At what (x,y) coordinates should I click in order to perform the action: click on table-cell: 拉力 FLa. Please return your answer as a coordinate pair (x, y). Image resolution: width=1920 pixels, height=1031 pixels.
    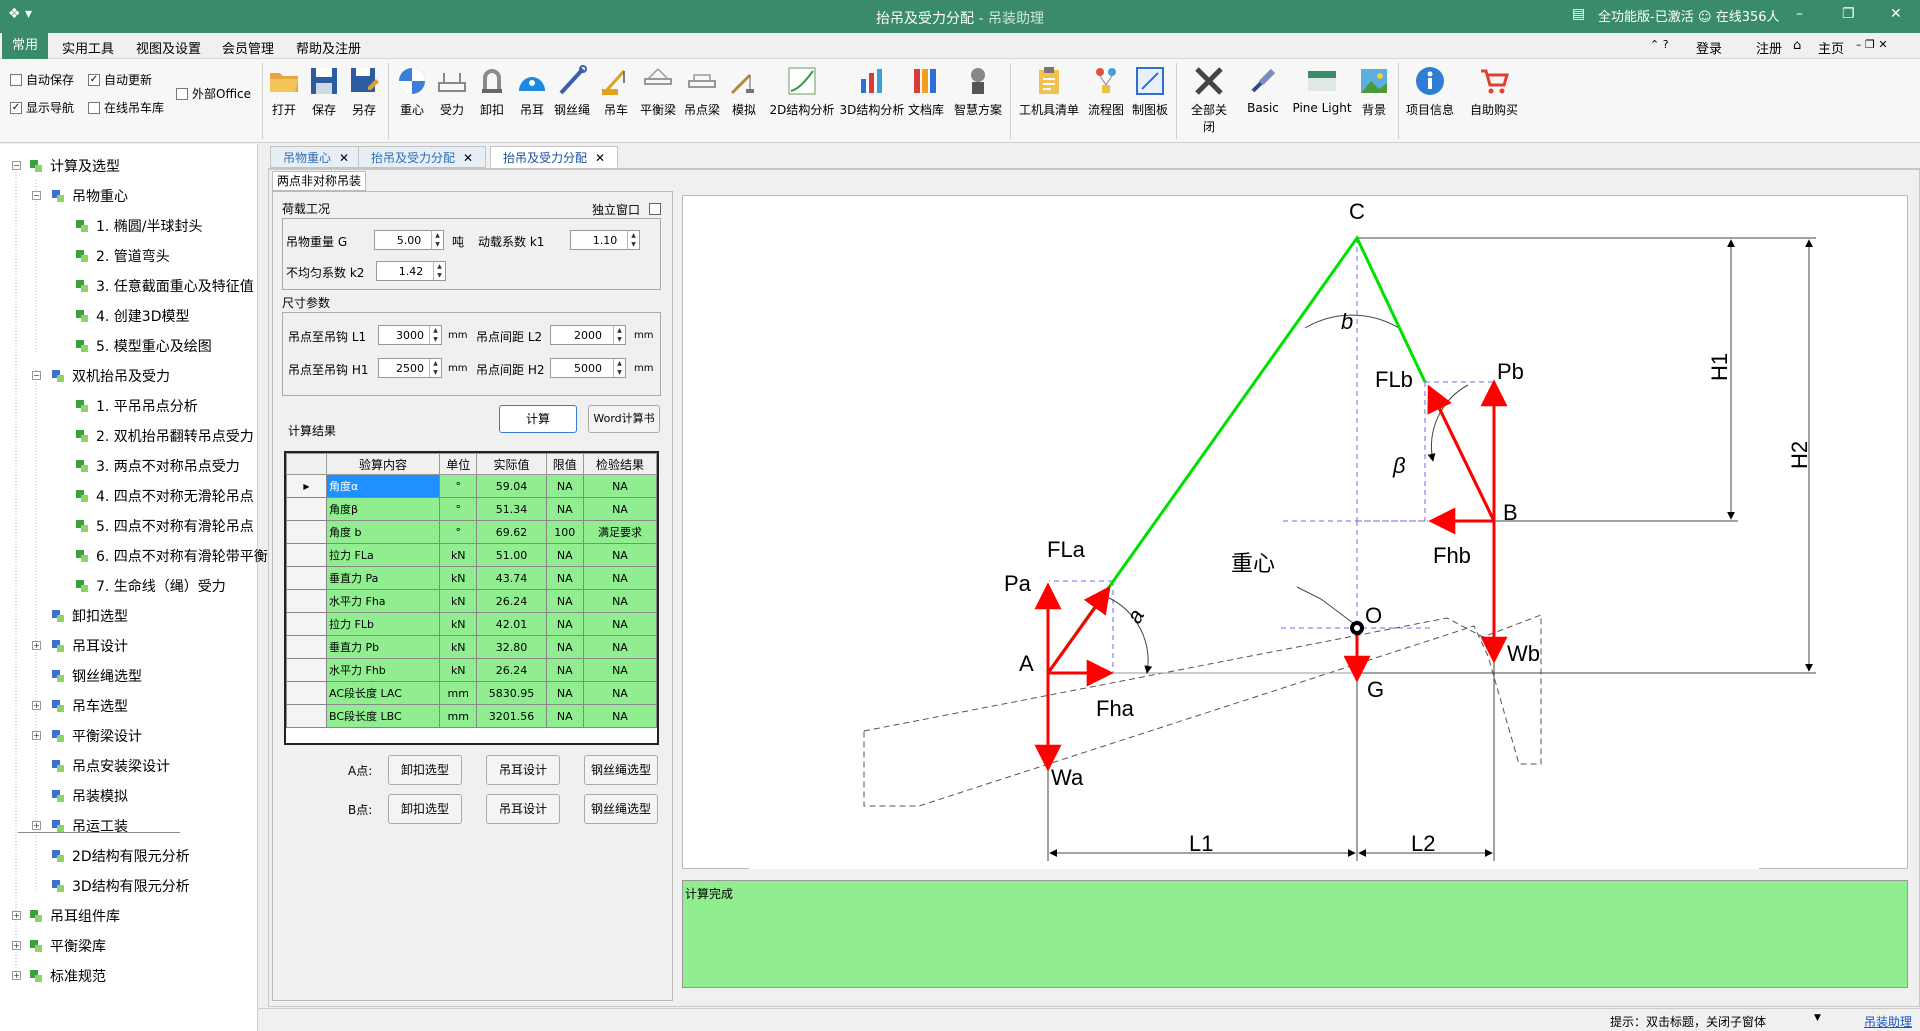
    Looking at the image, I should click on (383, 555).